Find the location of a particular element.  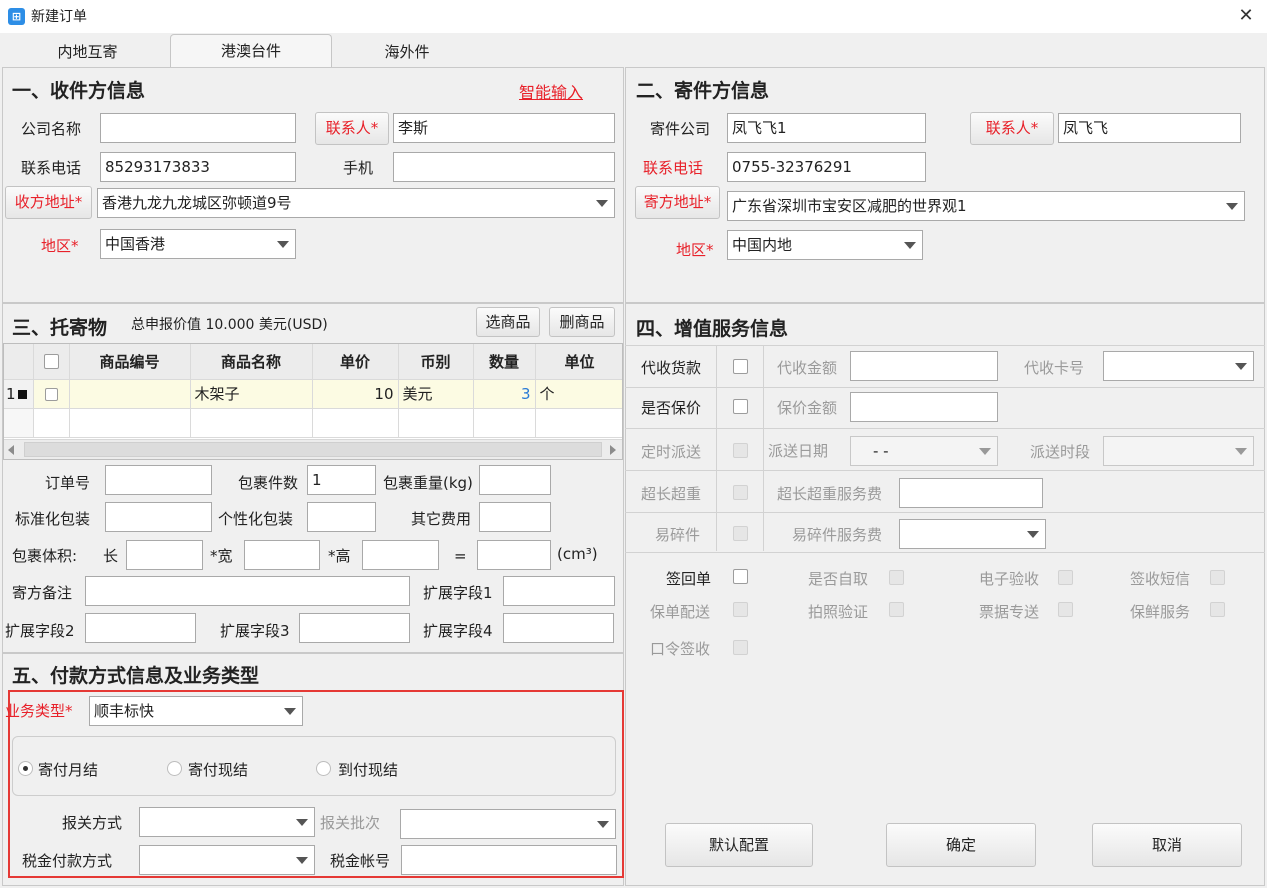

option-policy-delivery-checkbox is located at coordinates (740, 609).